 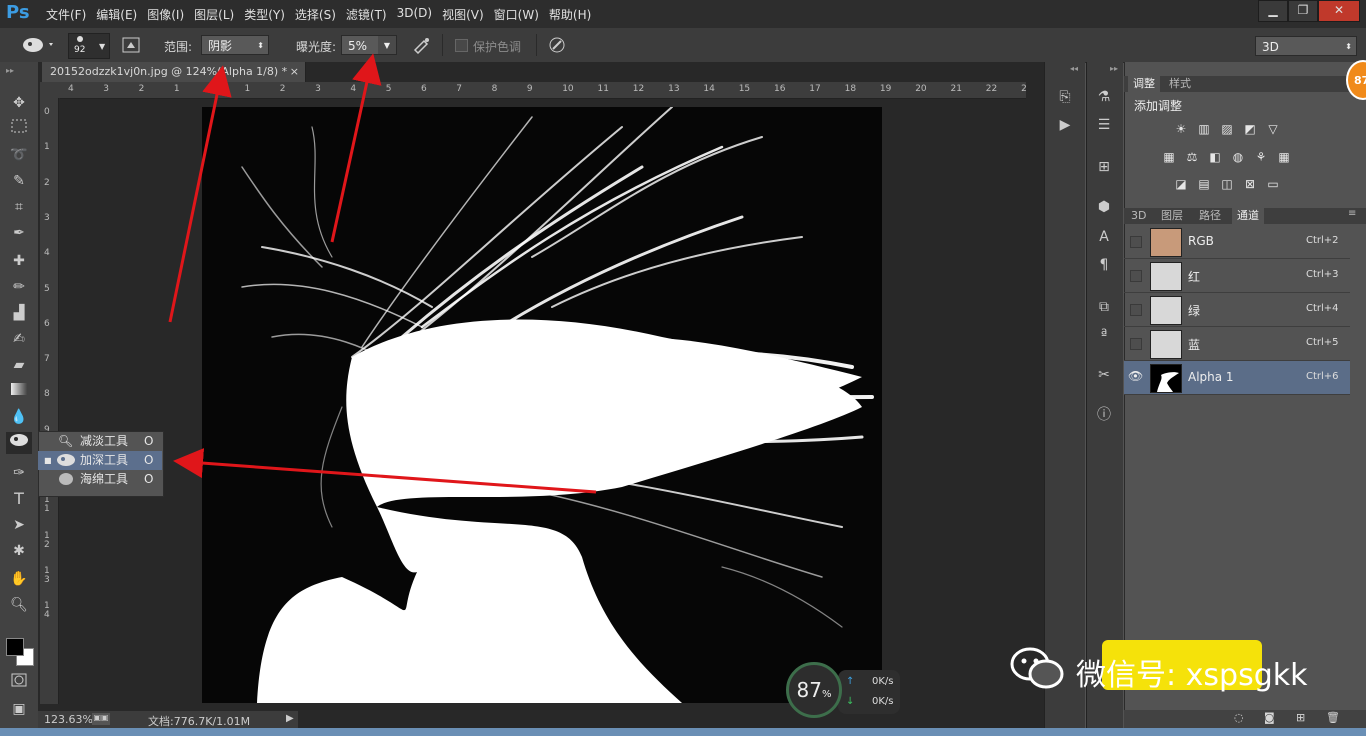 What do you see at coordinates (1194, 311) in the screenshot?
I see `channel-name: 绿` at bounding box center [1194, 311].